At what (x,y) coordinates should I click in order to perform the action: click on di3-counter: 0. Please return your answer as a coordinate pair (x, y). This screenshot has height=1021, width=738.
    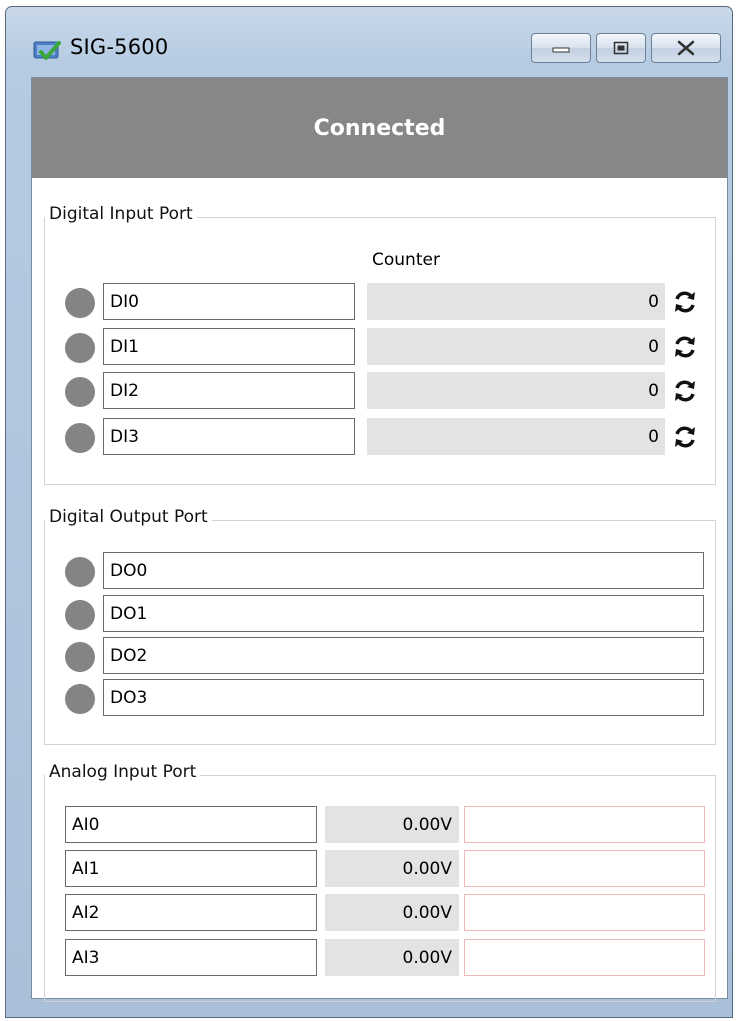
    Looking at the image, I should click on (516, 436).